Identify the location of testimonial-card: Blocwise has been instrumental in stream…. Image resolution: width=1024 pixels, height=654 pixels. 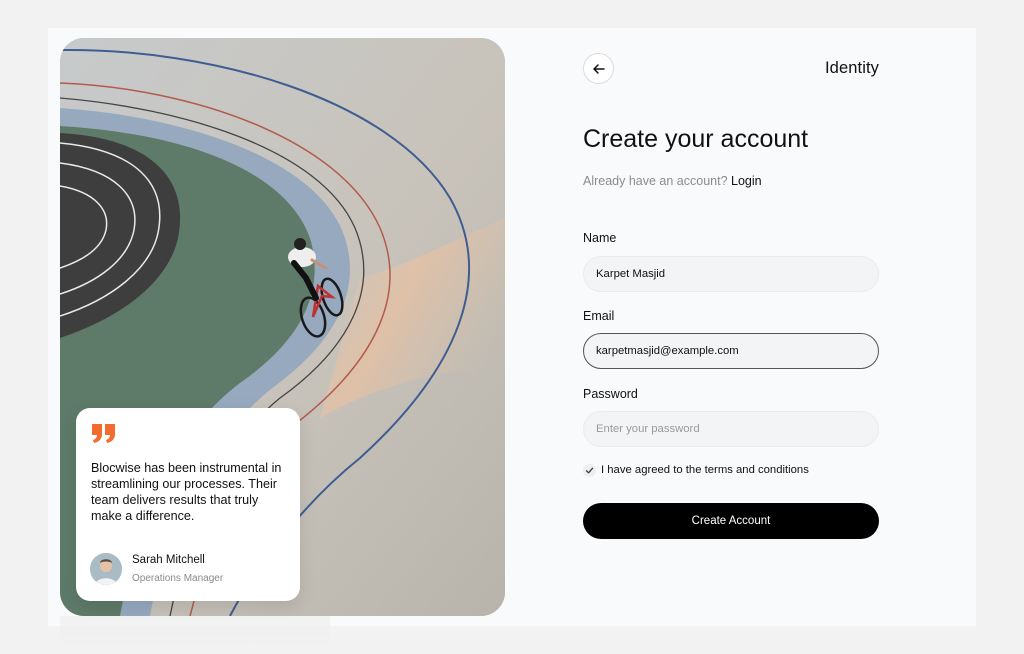
(188, 504).